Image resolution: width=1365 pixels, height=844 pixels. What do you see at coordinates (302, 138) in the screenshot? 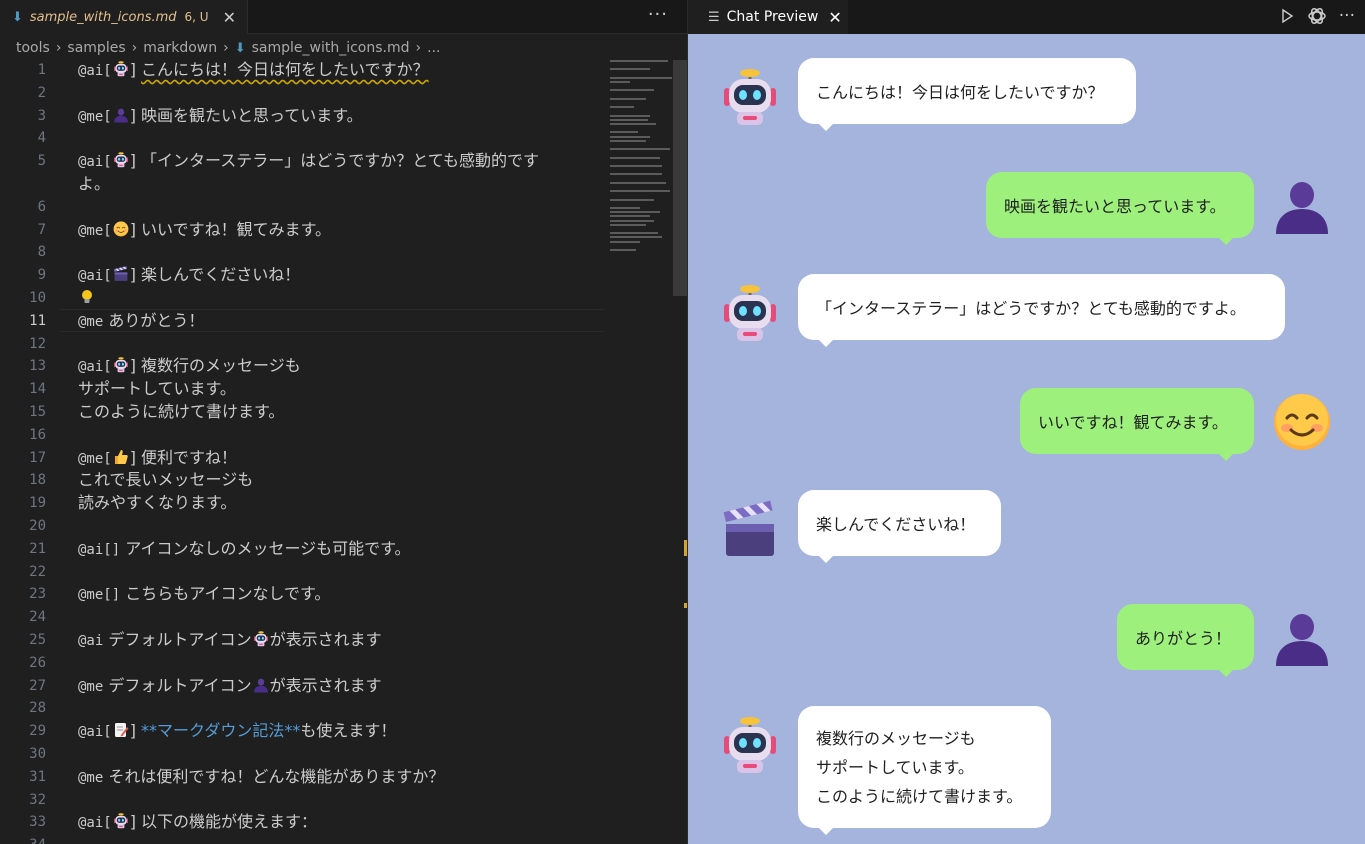
I see `code-line: 4` at bounding box center [302, 138].